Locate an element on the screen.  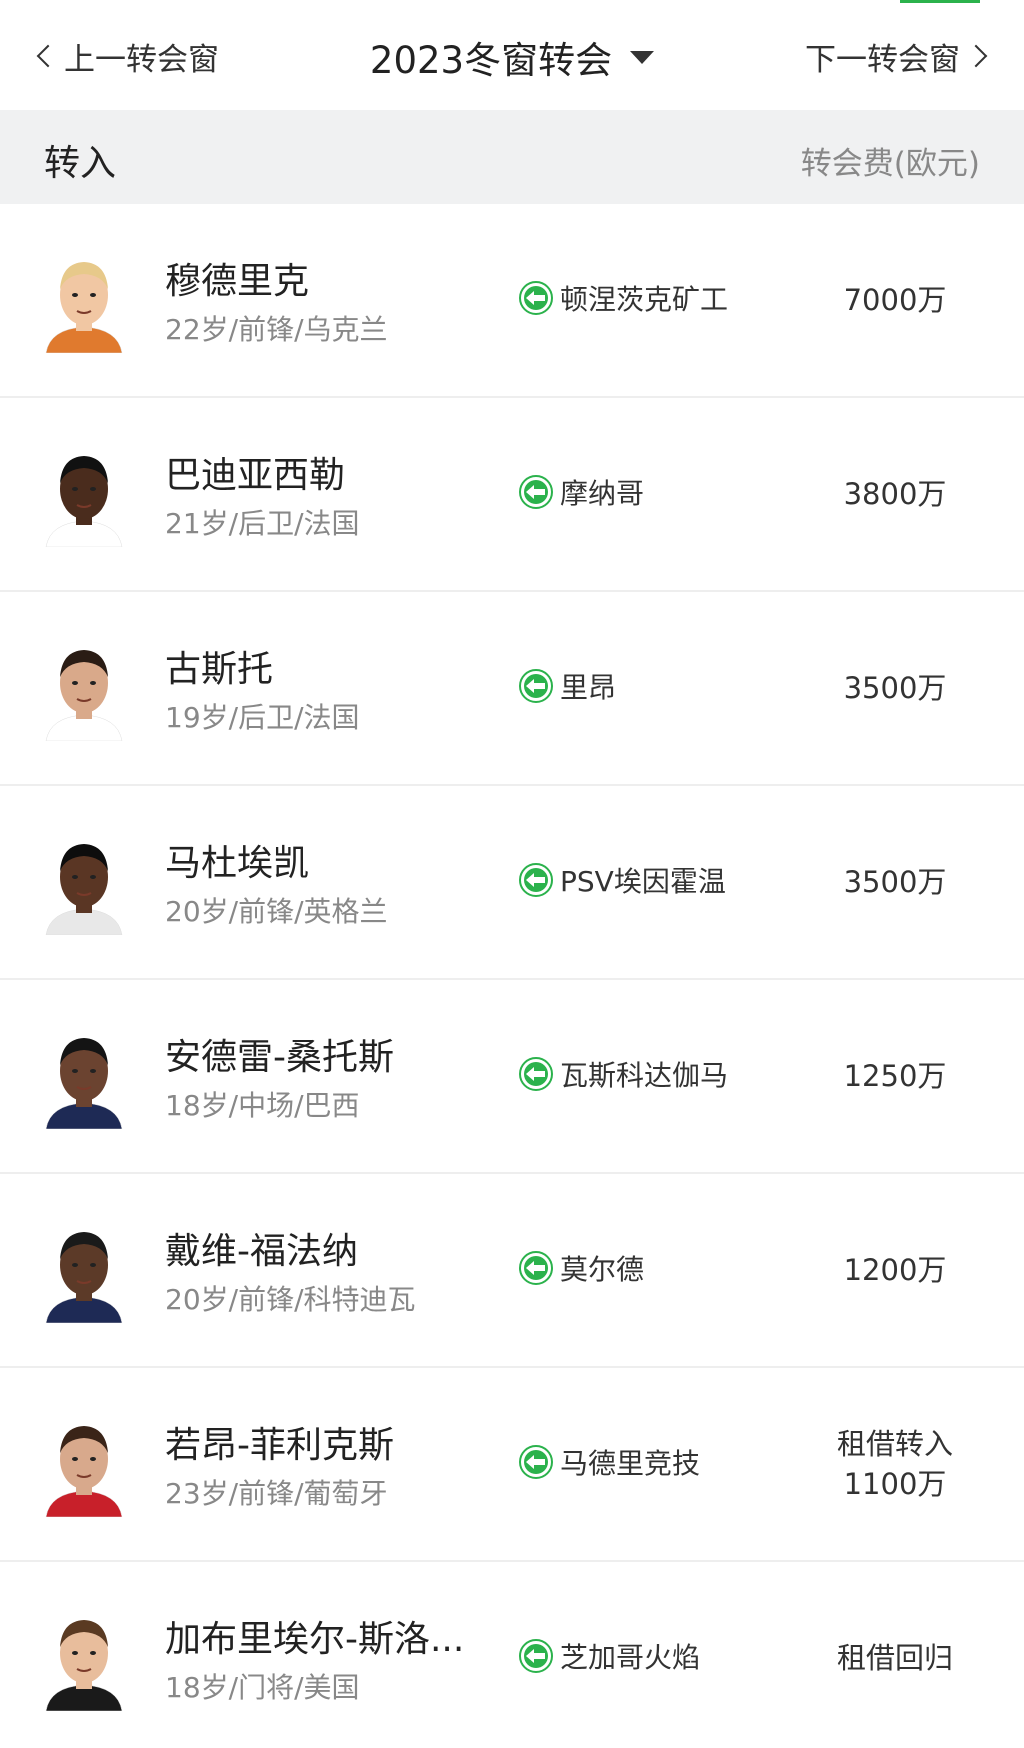
player-info: 18岁/中场/巴西 is located at coordinates (262, 1105).